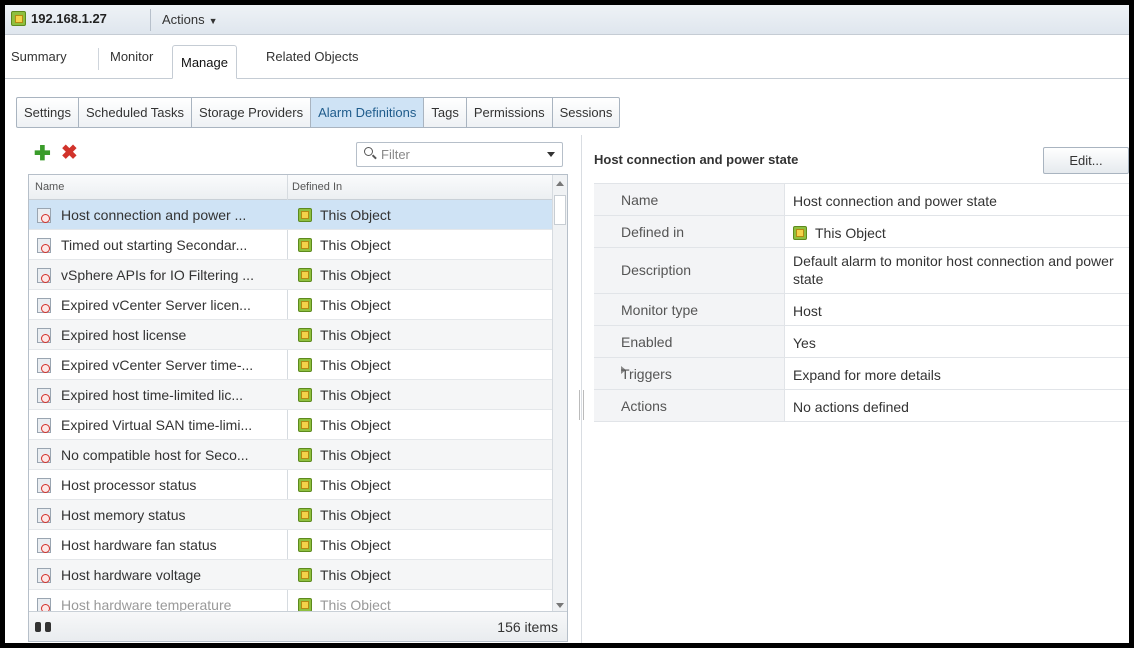 The width and height of the screenshot is (1134, 648). I want to click on filter-input: Filter, so click(459, 154).